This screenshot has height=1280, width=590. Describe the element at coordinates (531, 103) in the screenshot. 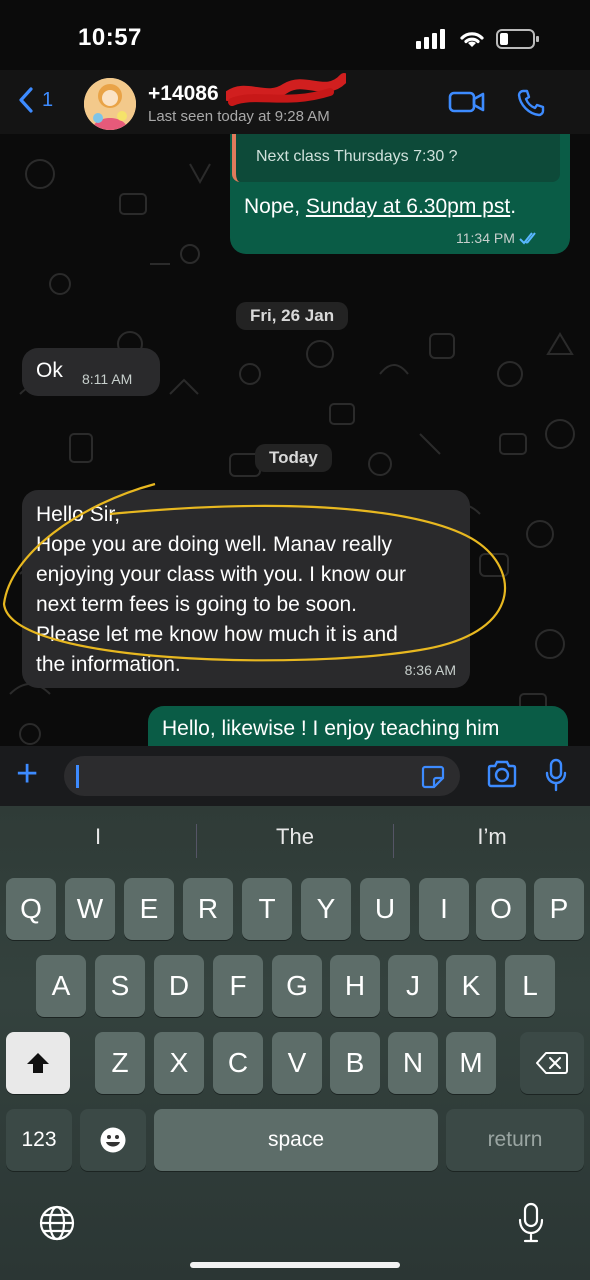

I see `phone-call-icon` at that location.